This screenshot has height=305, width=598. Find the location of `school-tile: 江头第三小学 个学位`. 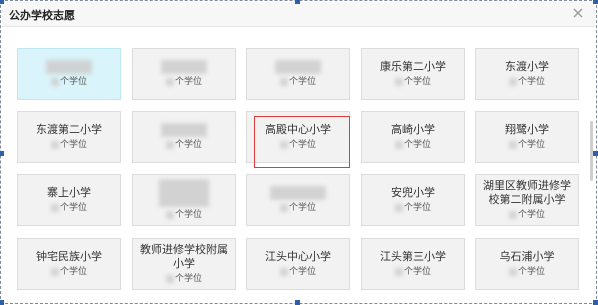

school-tile: 江头第三小学 个学位 is located at coordinates (413, 264).